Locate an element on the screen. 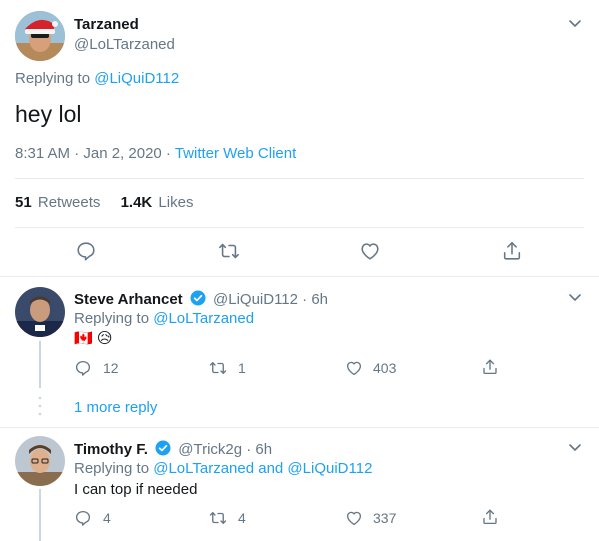  display-name: Timothy F. is located at coordinates (111, 449).